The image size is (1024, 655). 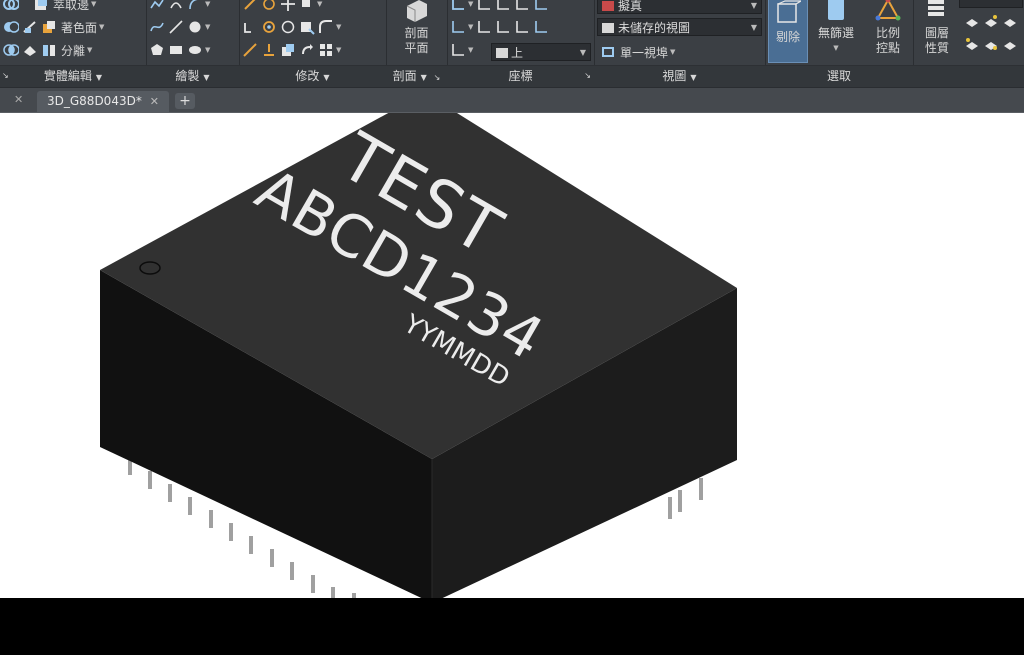 I want to click on mirror-icon, so click(x=250, y=27).